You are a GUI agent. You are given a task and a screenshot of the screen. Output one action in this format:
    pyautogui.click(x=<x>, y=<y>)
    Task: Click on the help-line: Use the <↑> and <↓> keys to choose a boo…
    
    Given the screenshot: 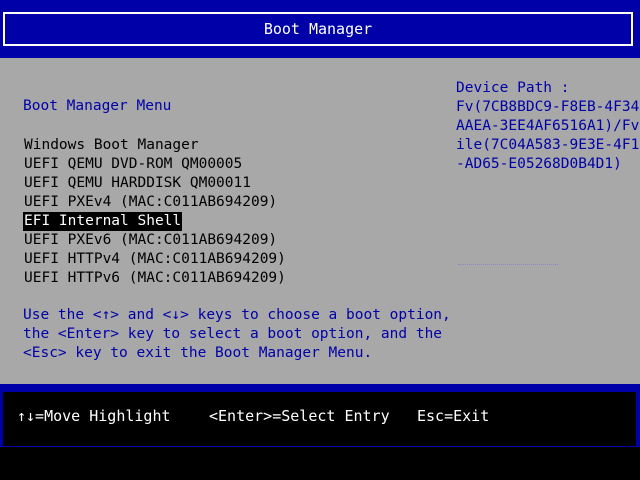 What is the action you would take?
    pyautogui.click(x=237, y=315)
    